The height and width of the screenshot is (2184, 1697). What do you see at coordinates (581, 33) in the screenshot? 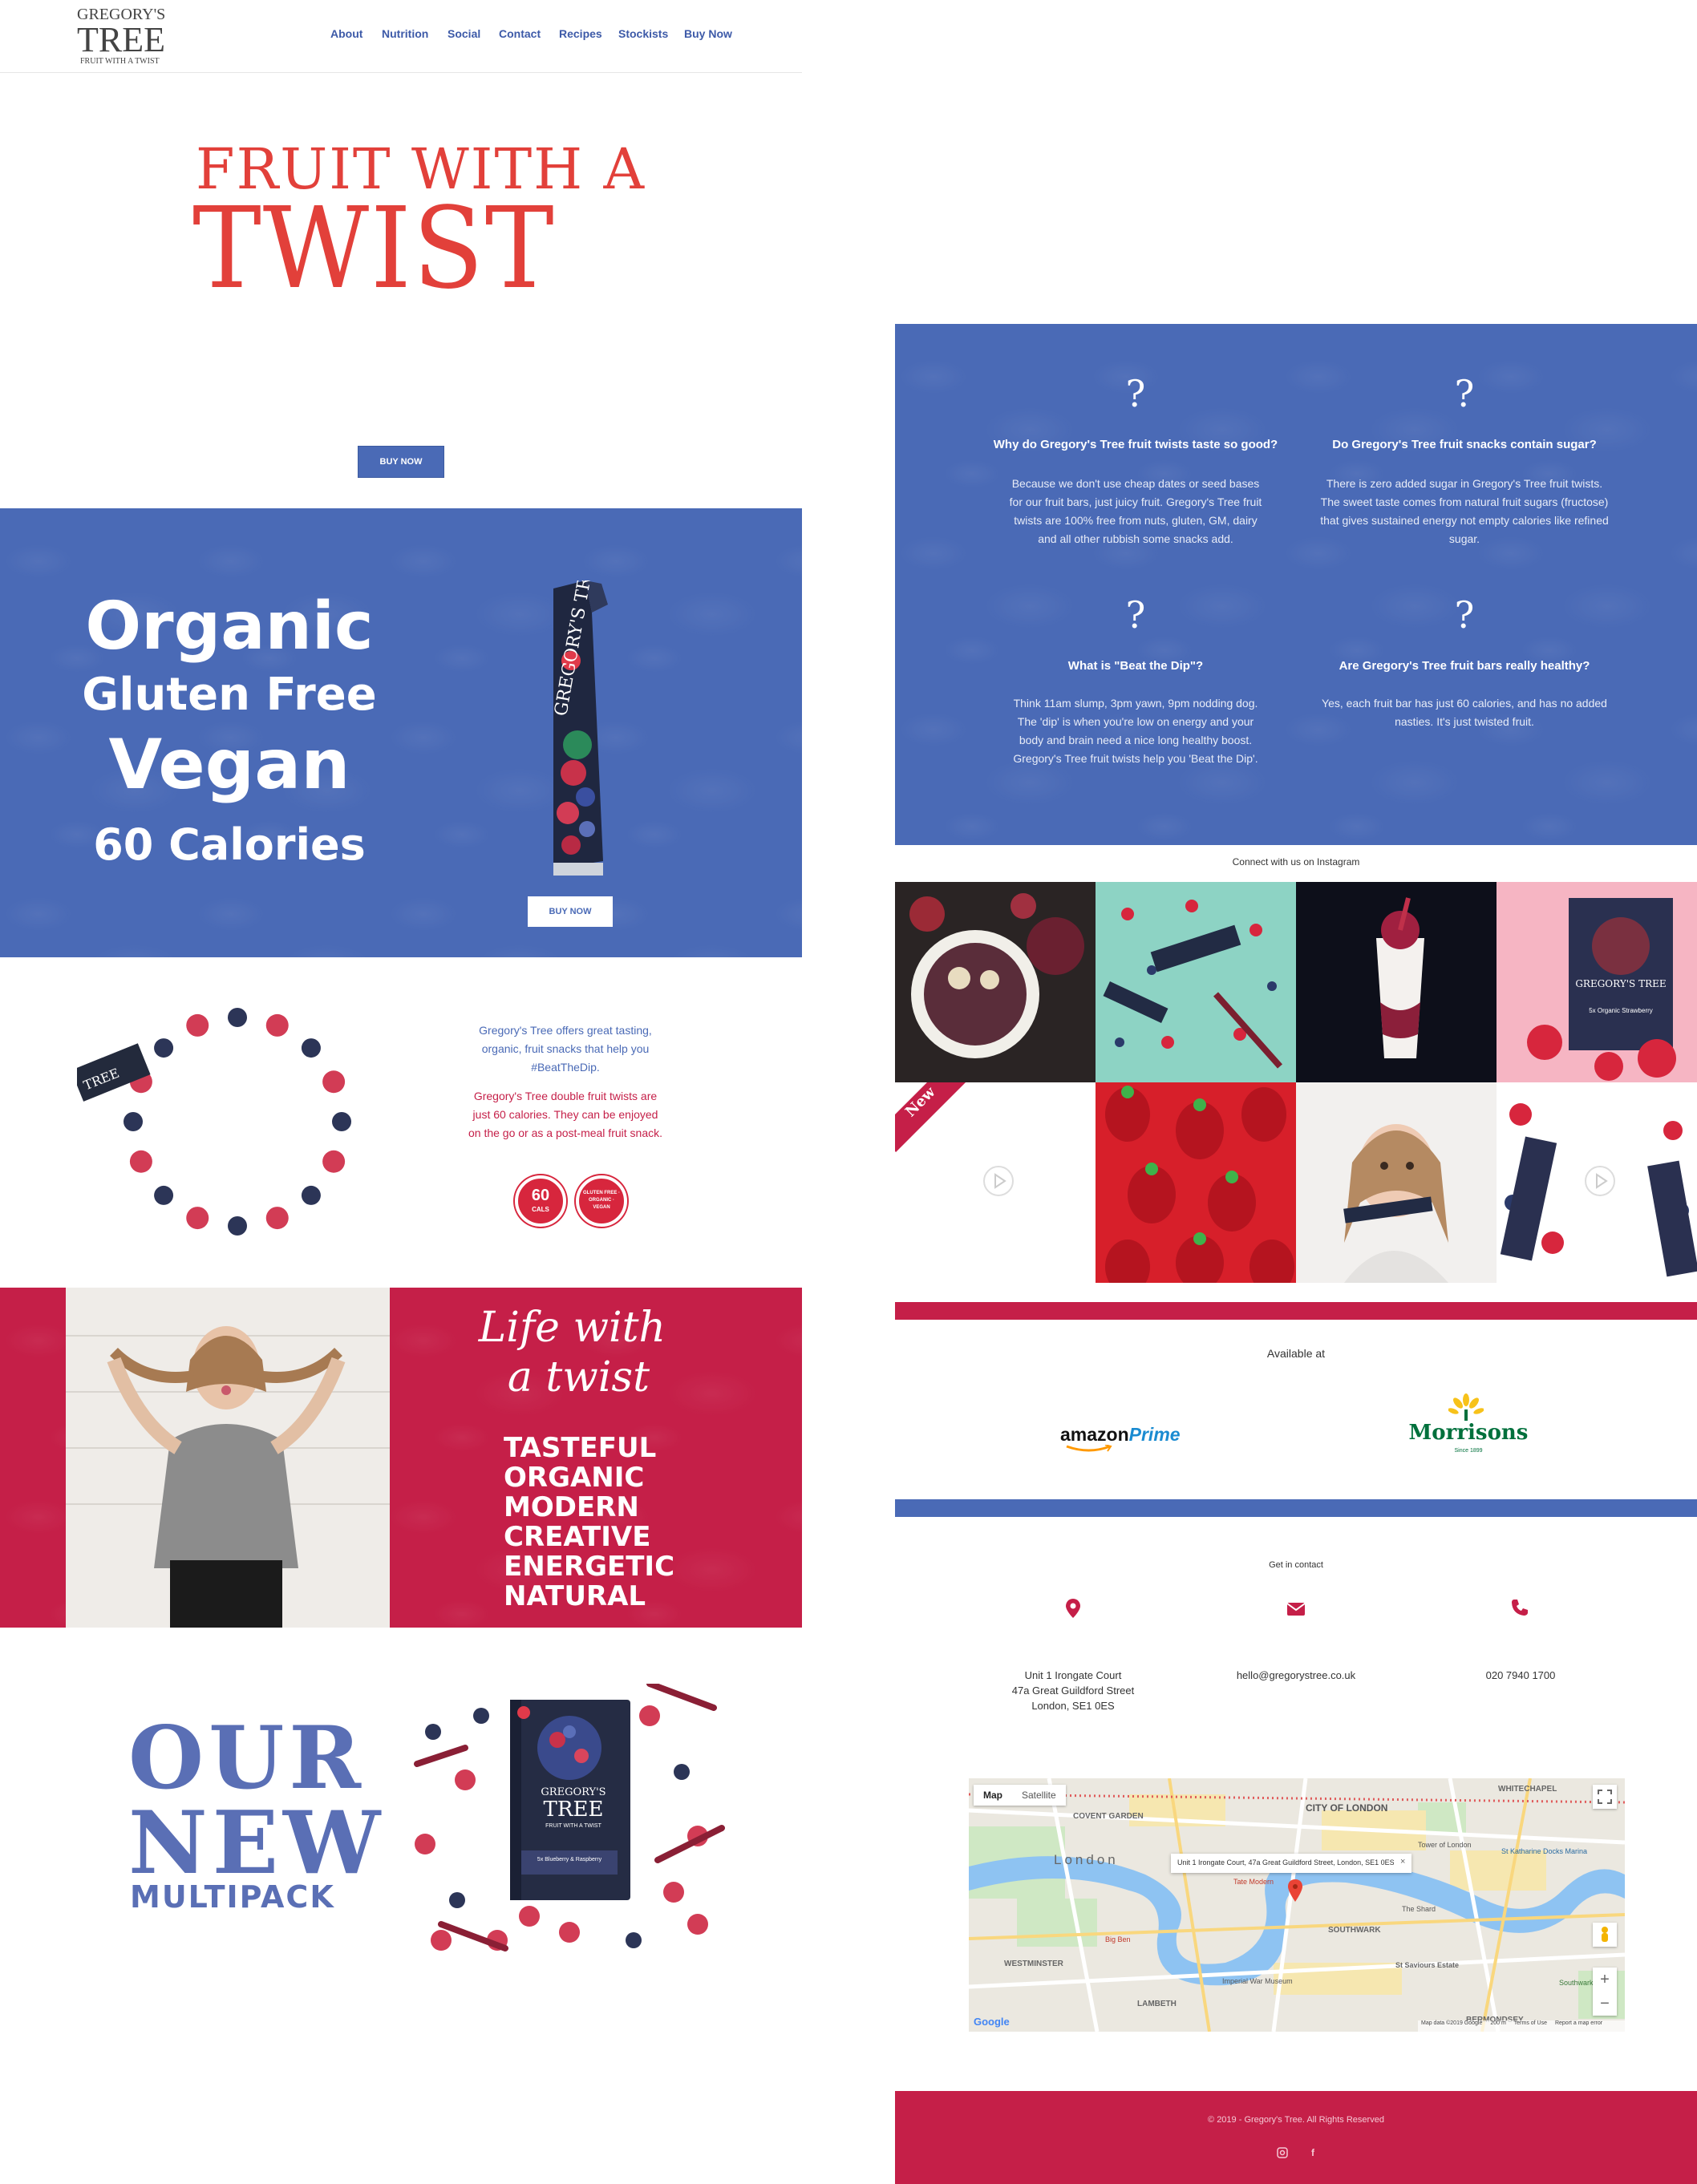
I see `nav-recipes: Recipes` at bounding box center [581, 33].